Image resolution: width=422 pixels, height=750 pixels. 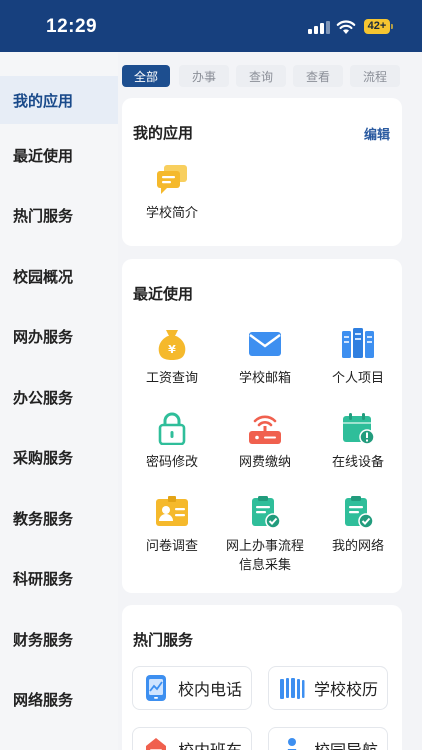 I want to click on status-bar: 12:29 42+, so click(x=211, y=26).